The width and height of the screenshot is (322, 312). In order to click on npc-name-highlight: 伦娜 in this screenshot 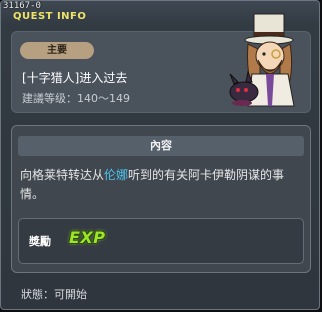, I will do `click(116, 175)`.